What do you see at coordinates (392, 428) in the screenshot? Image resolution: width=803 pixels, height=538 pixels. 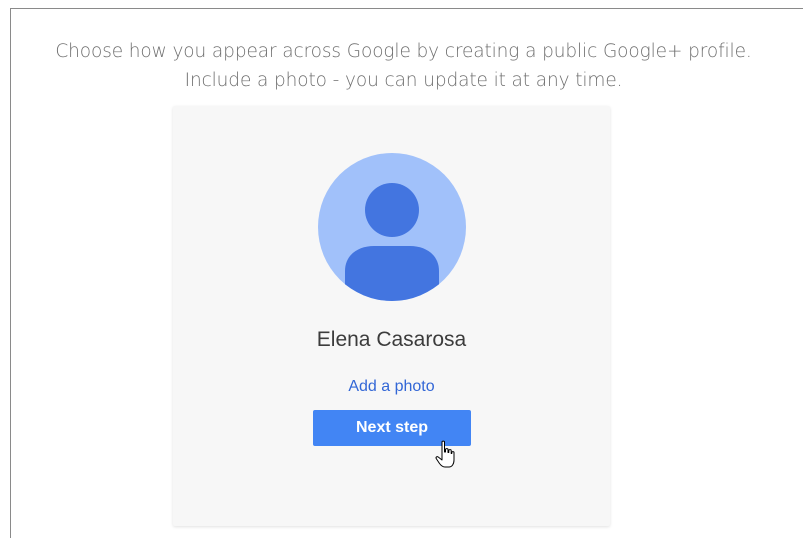 I see `next-step-button: Next step` at bounding box center [392, 428].